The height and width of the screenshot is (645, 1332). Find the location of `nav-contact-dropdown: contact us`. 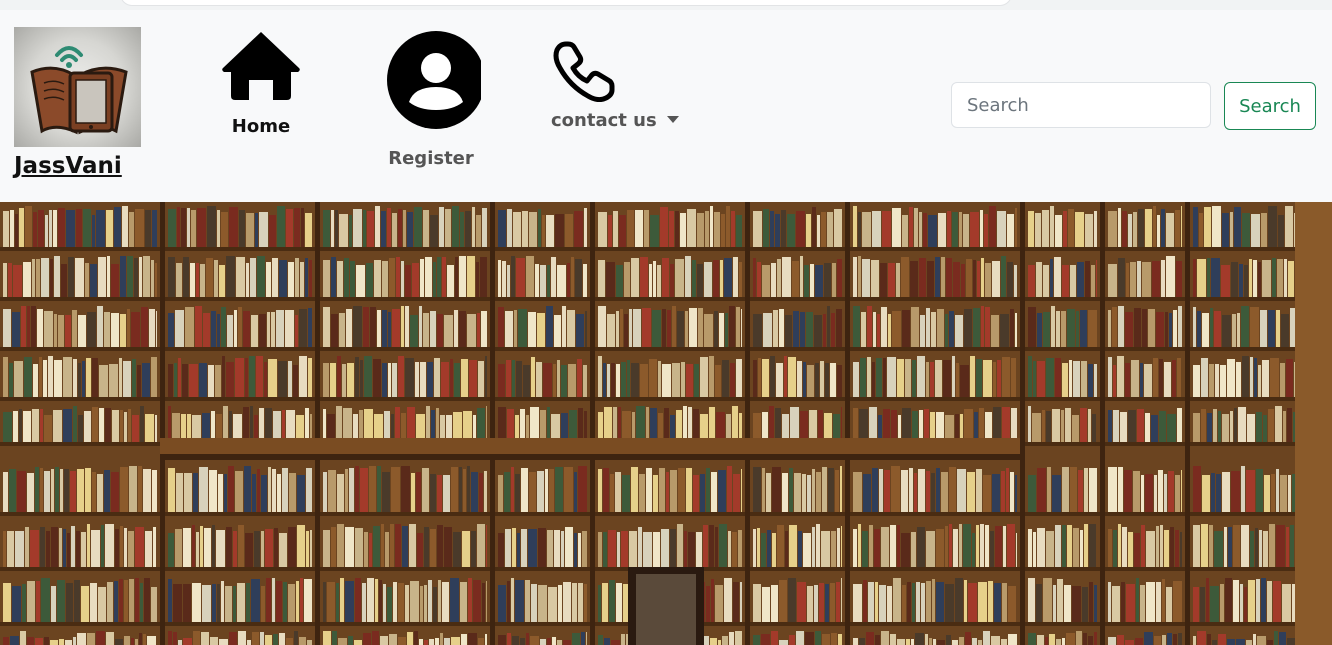

nav-contact-dropdown: contact us is located at coordinates (613, 85).